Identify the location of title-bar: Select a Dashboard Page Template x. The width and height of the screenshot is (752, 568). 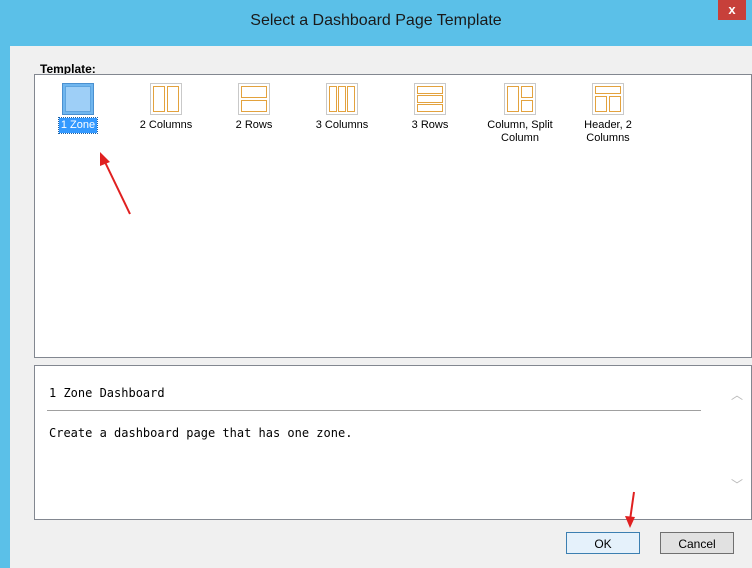
(376, 23).